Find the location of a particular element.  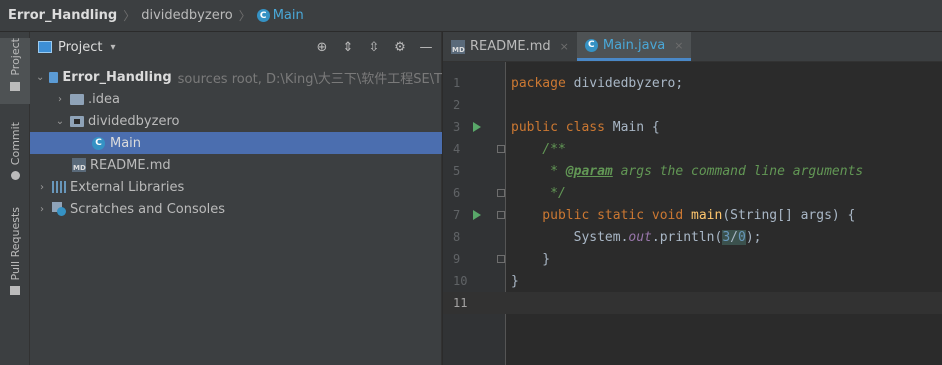

line-number: 8 is located at coordinates (457, 237).